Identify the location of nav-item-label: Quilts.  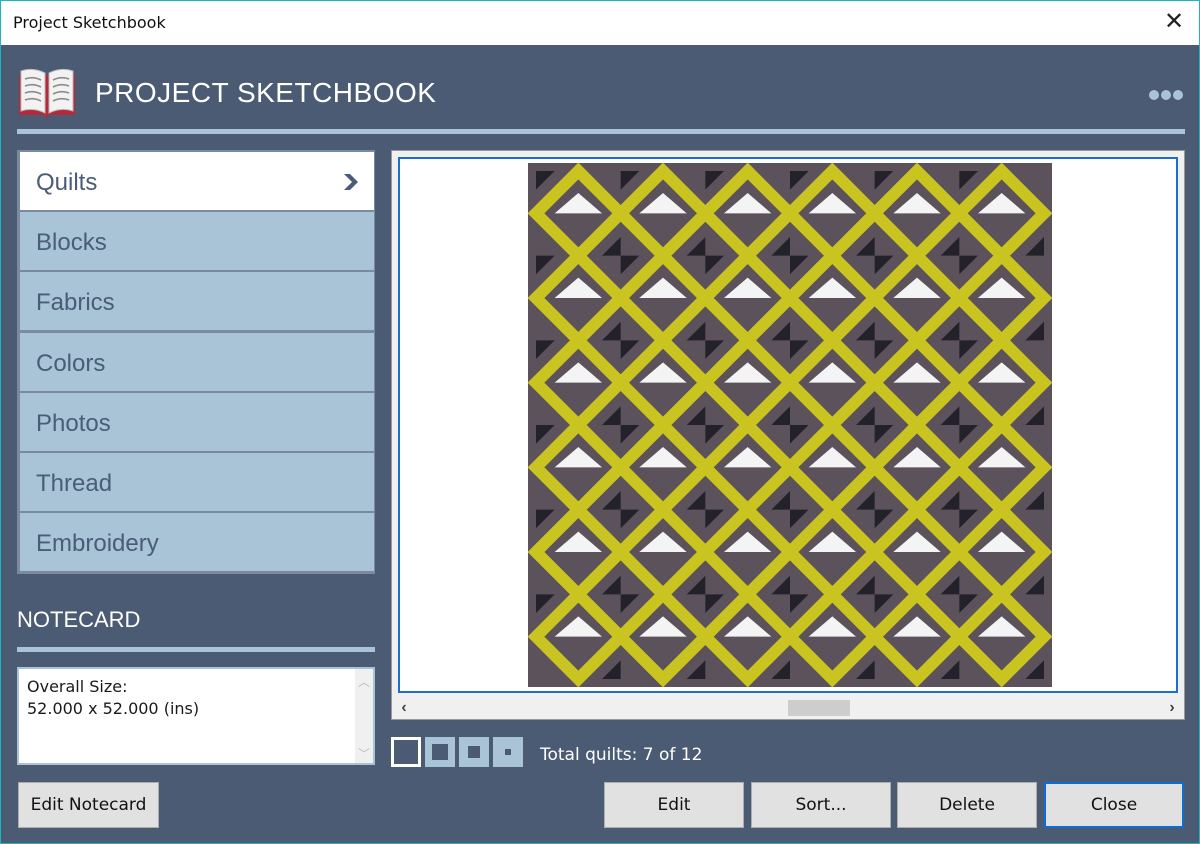
(67, 182).